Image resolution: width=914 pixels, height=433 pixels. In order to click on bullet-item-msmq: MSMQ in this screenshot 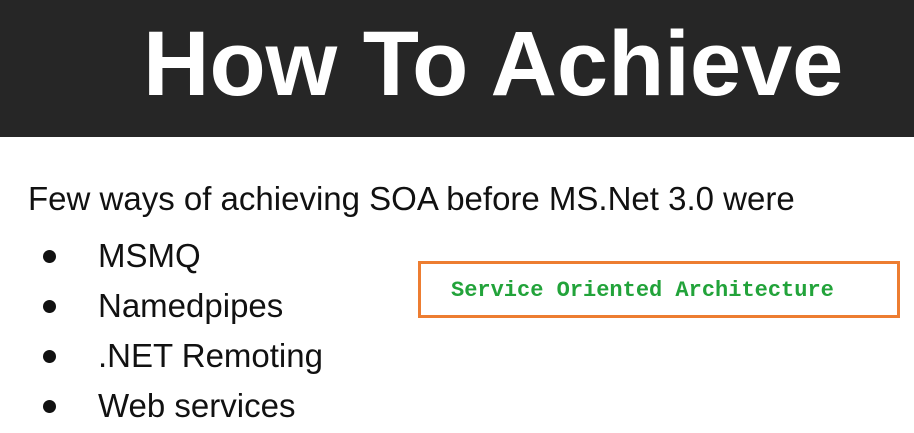, I will do `click(210, 257)`.